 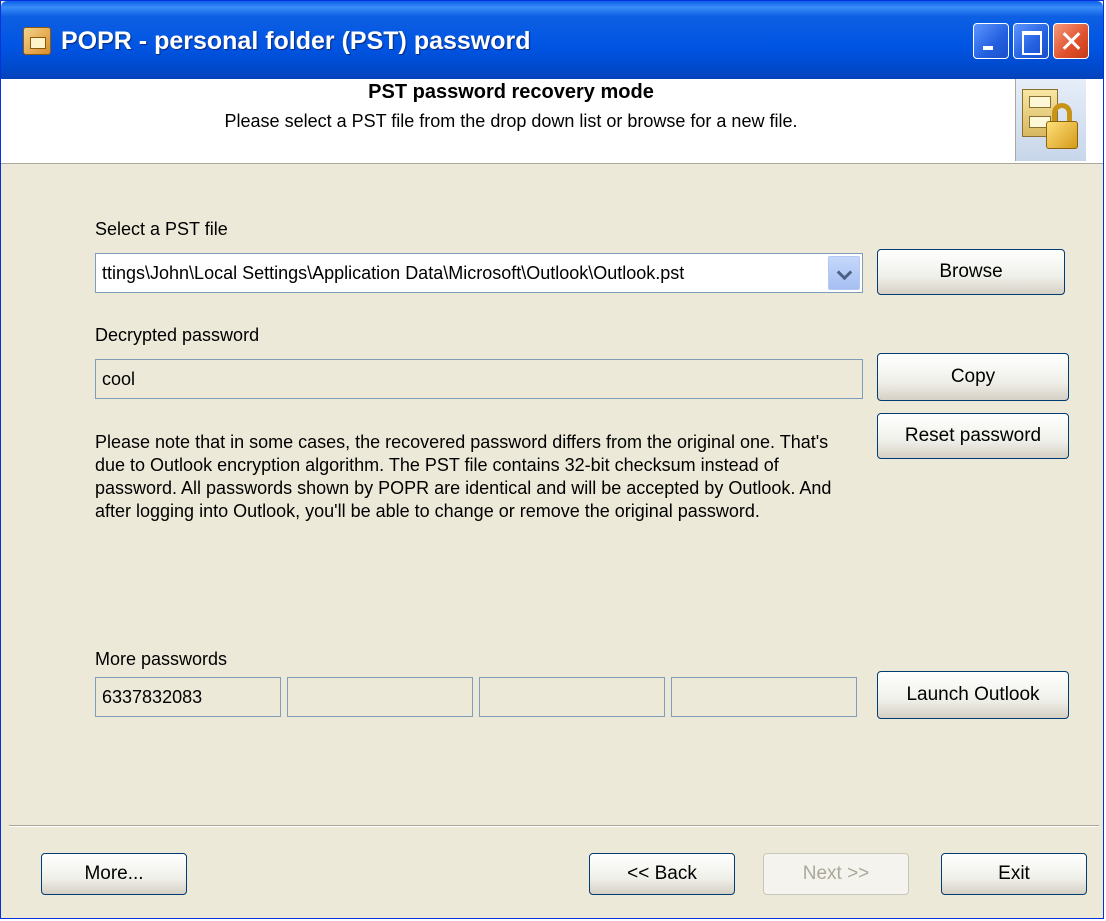 What do you see at coordinates (554, 826) in the screenshot?
I see `footer-divider` at bounding box center [554, 826].